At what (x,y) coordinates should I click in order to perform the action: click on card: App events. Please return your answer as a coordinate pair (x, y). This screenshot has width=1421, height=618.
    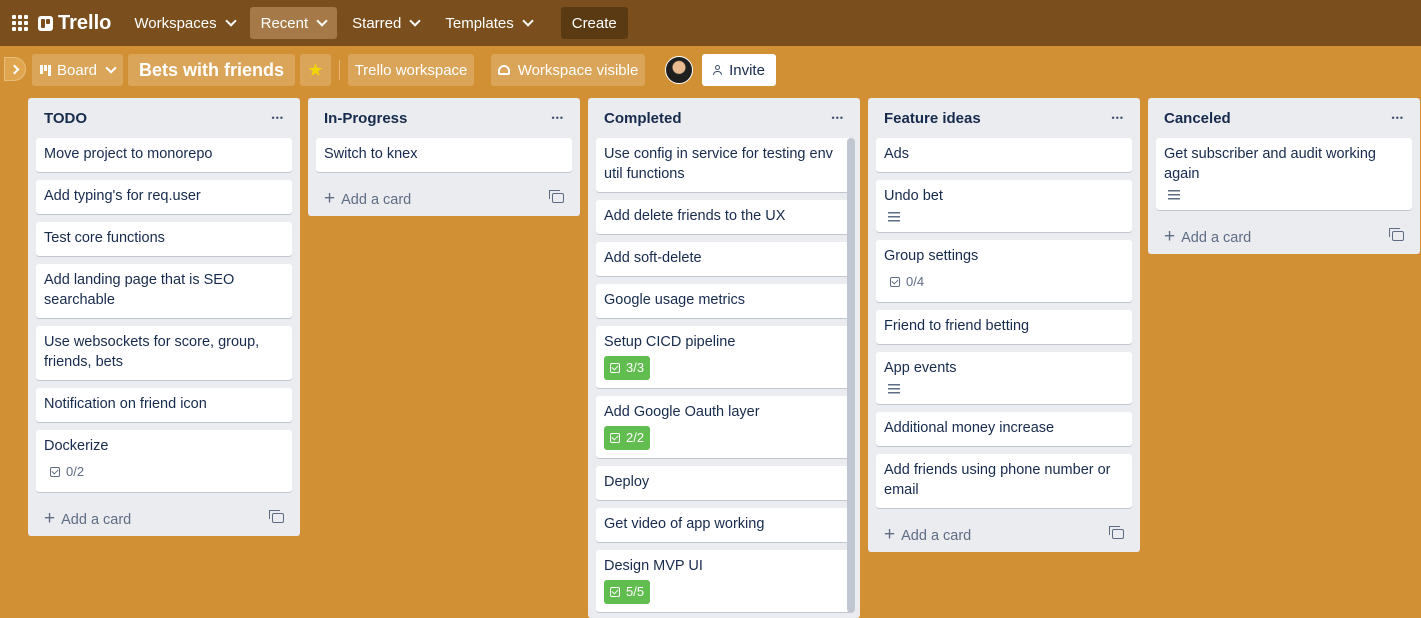
    Looking at the image, I should click on (1004, 378).